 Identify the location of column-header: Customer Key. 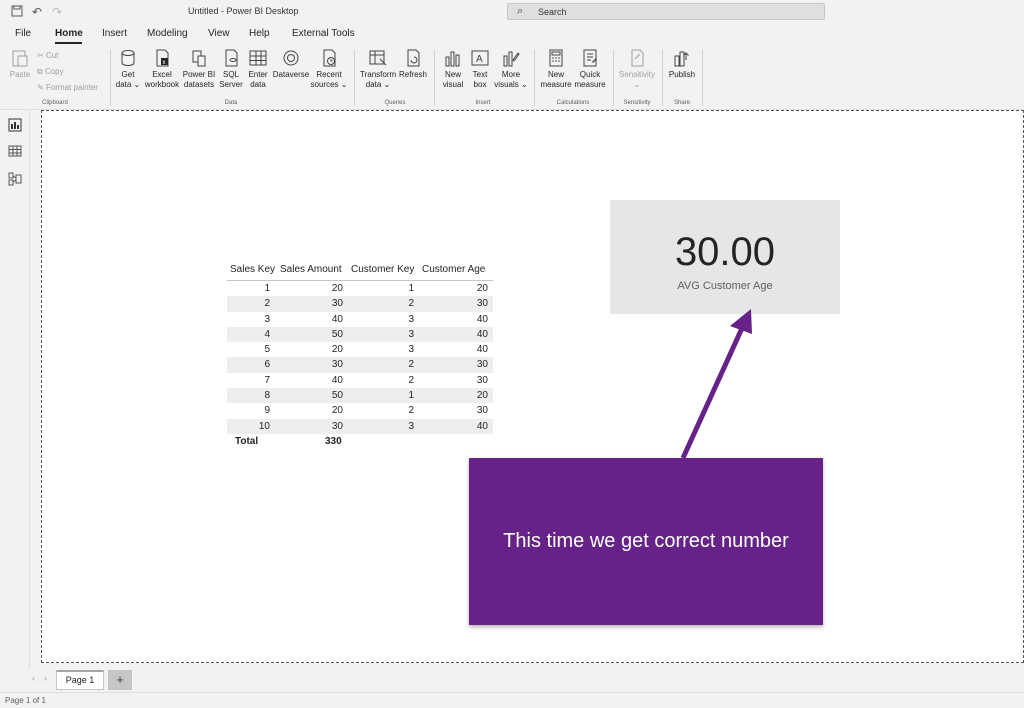
(382, 269).